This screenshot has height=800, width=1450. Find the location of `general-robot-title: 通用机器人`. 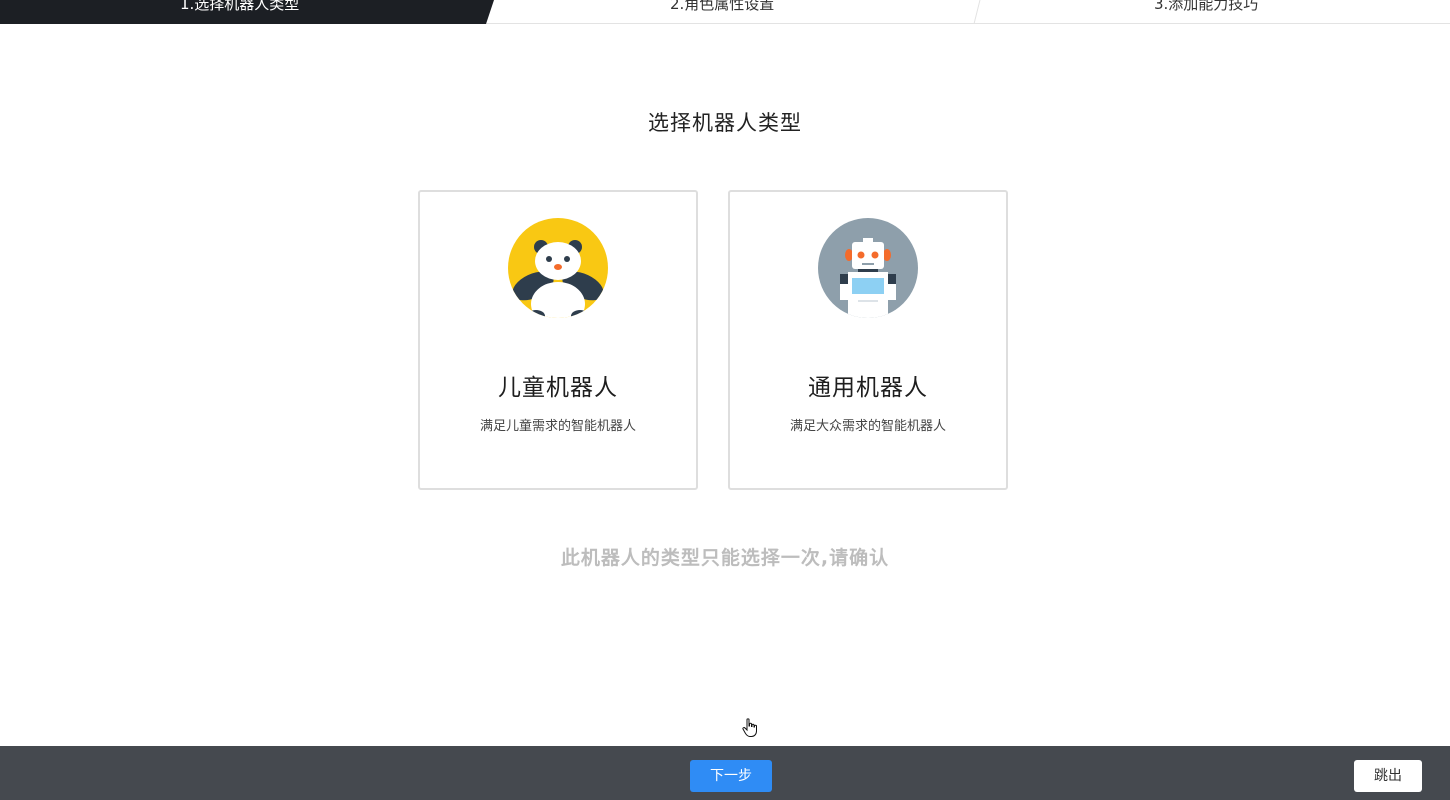

general-robot-title: 通用机器人 is located at coordinates (868, 388).